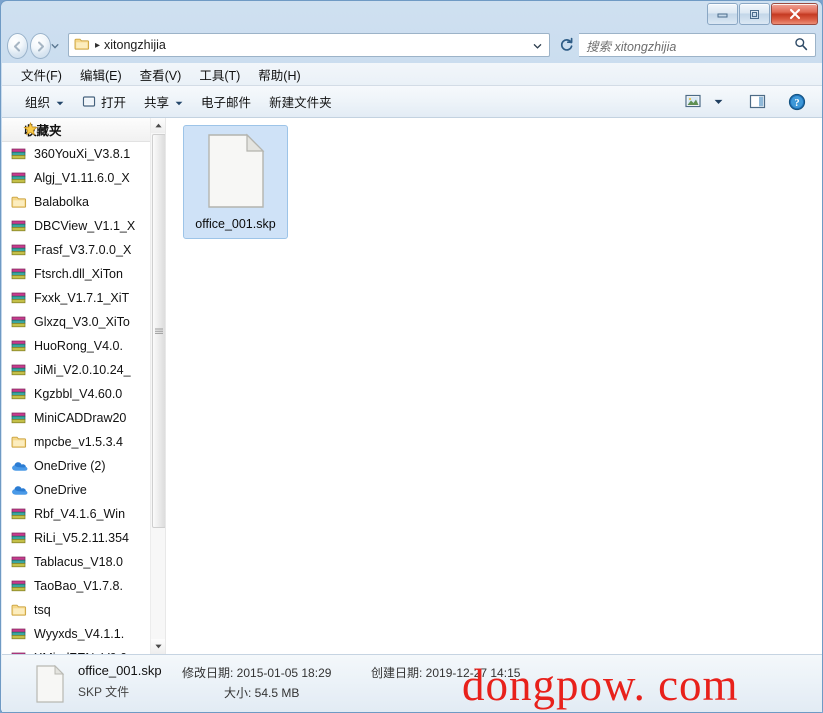  Describe the element at coordinates (120, 670) in the screenshot. I see `details-file-name: office_001.skp` at that location.